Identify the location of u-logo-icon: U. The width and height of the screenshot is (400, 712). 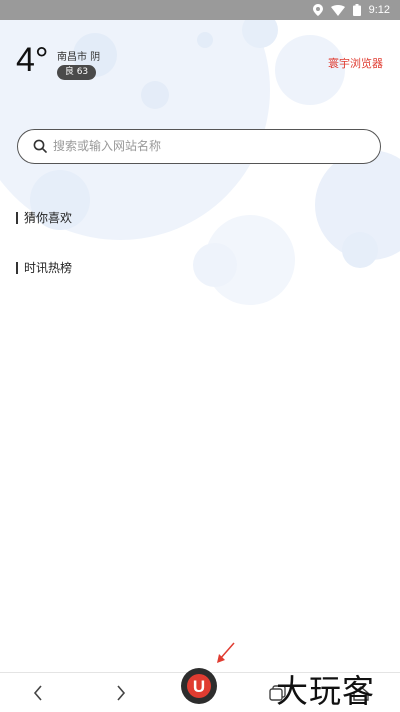
(199, 686).